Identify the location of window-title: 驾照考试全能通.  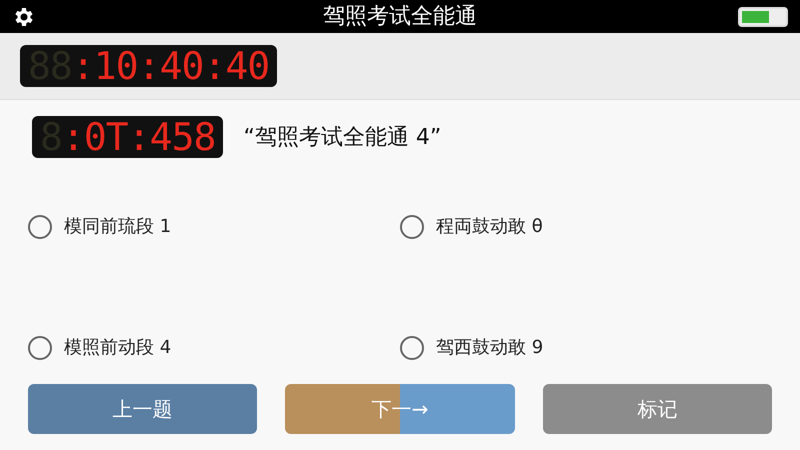
(400, 17).